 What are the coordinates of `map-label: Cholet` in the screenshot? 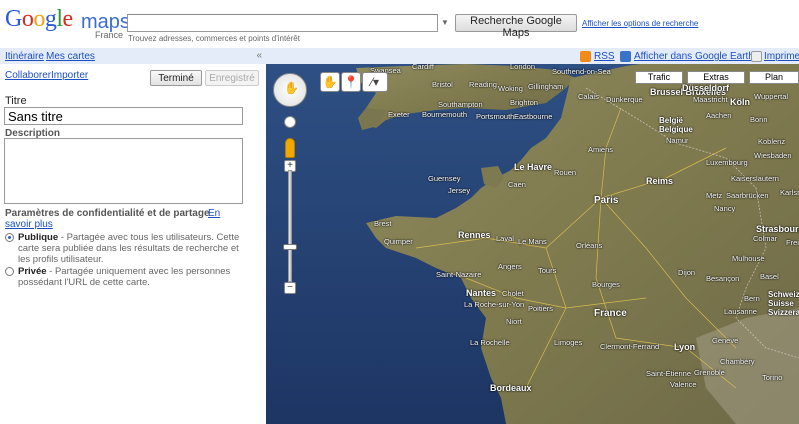 It's located at (513, 293).